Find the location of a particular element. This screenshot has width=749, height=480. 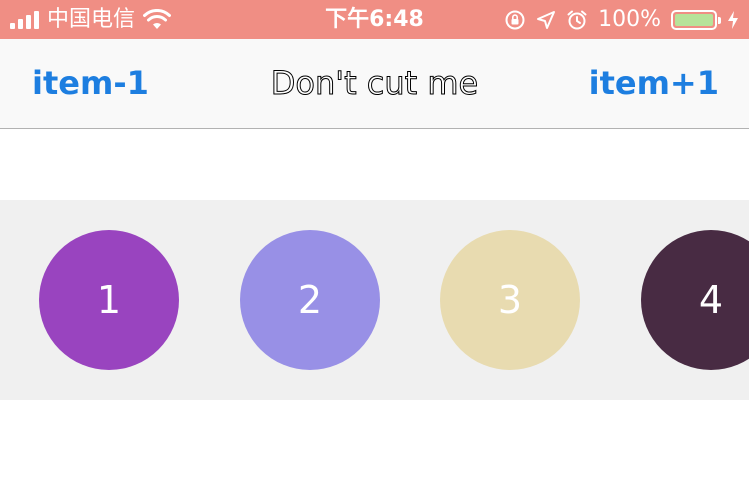

battery-level is located at coordinates (694, 19).